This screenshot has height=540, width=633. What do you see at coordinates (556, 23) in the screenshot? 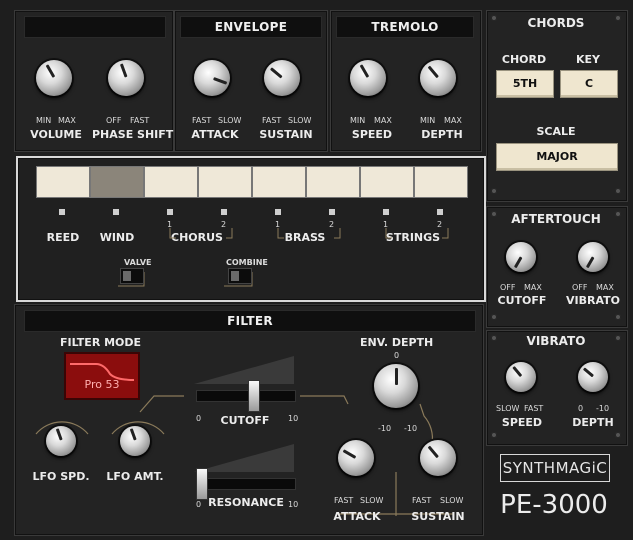
I see `chords-title: CHORDS` at bounding box center [556, 23].